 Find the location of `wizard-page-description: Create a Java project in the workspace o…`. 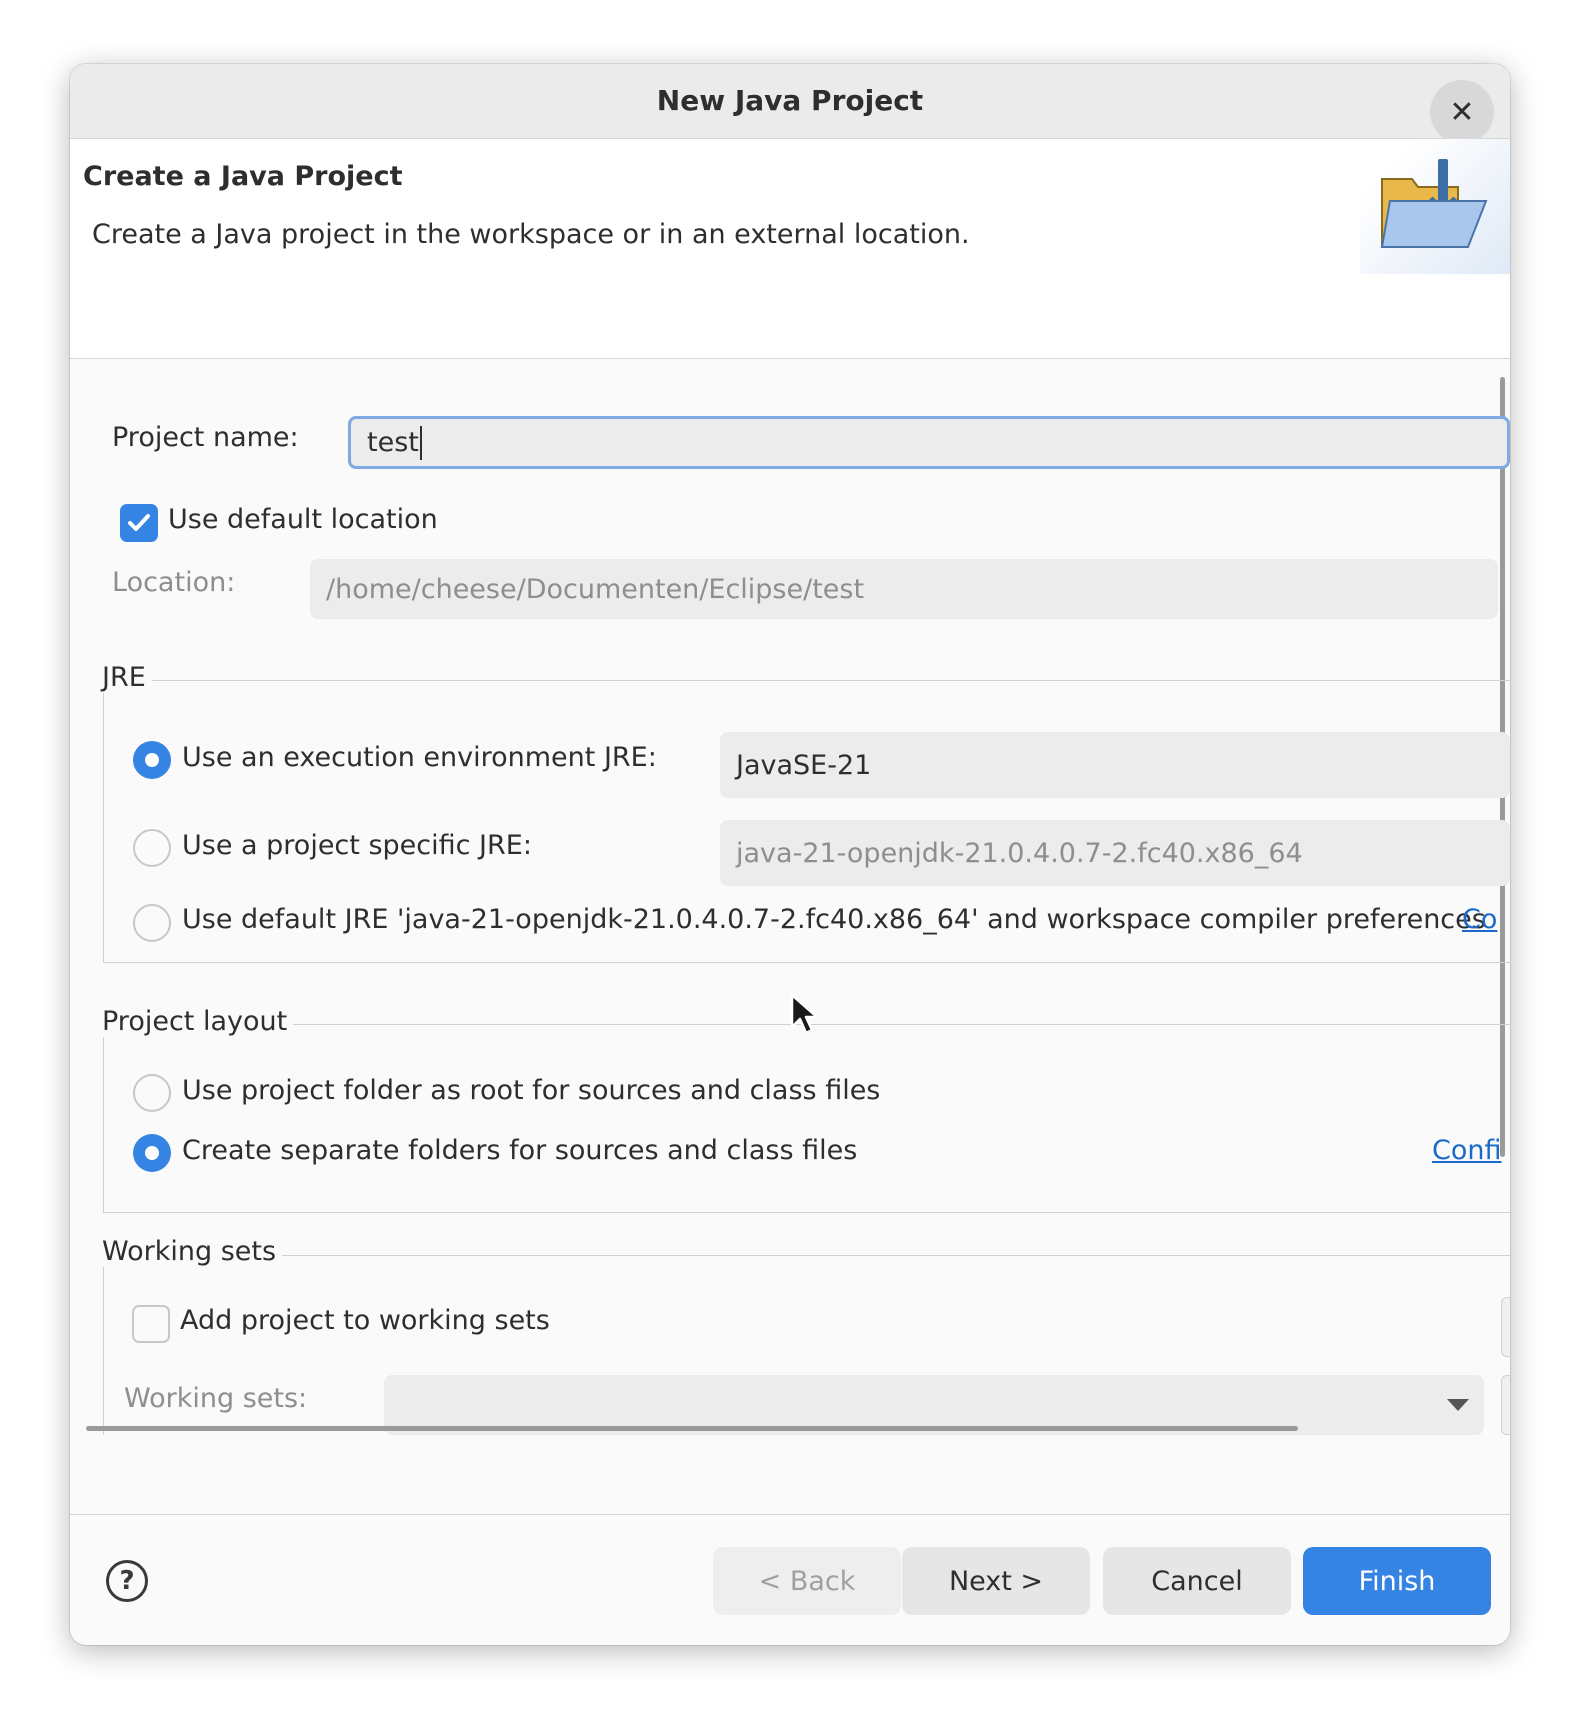

wizard-page-description: Create a Java project in the workspace o… is located at coordinates (531, 234).